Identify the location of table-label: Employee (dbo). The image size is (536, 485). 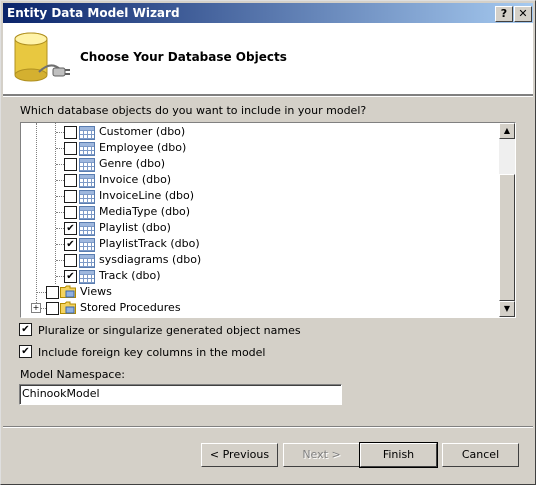
(143, 147).